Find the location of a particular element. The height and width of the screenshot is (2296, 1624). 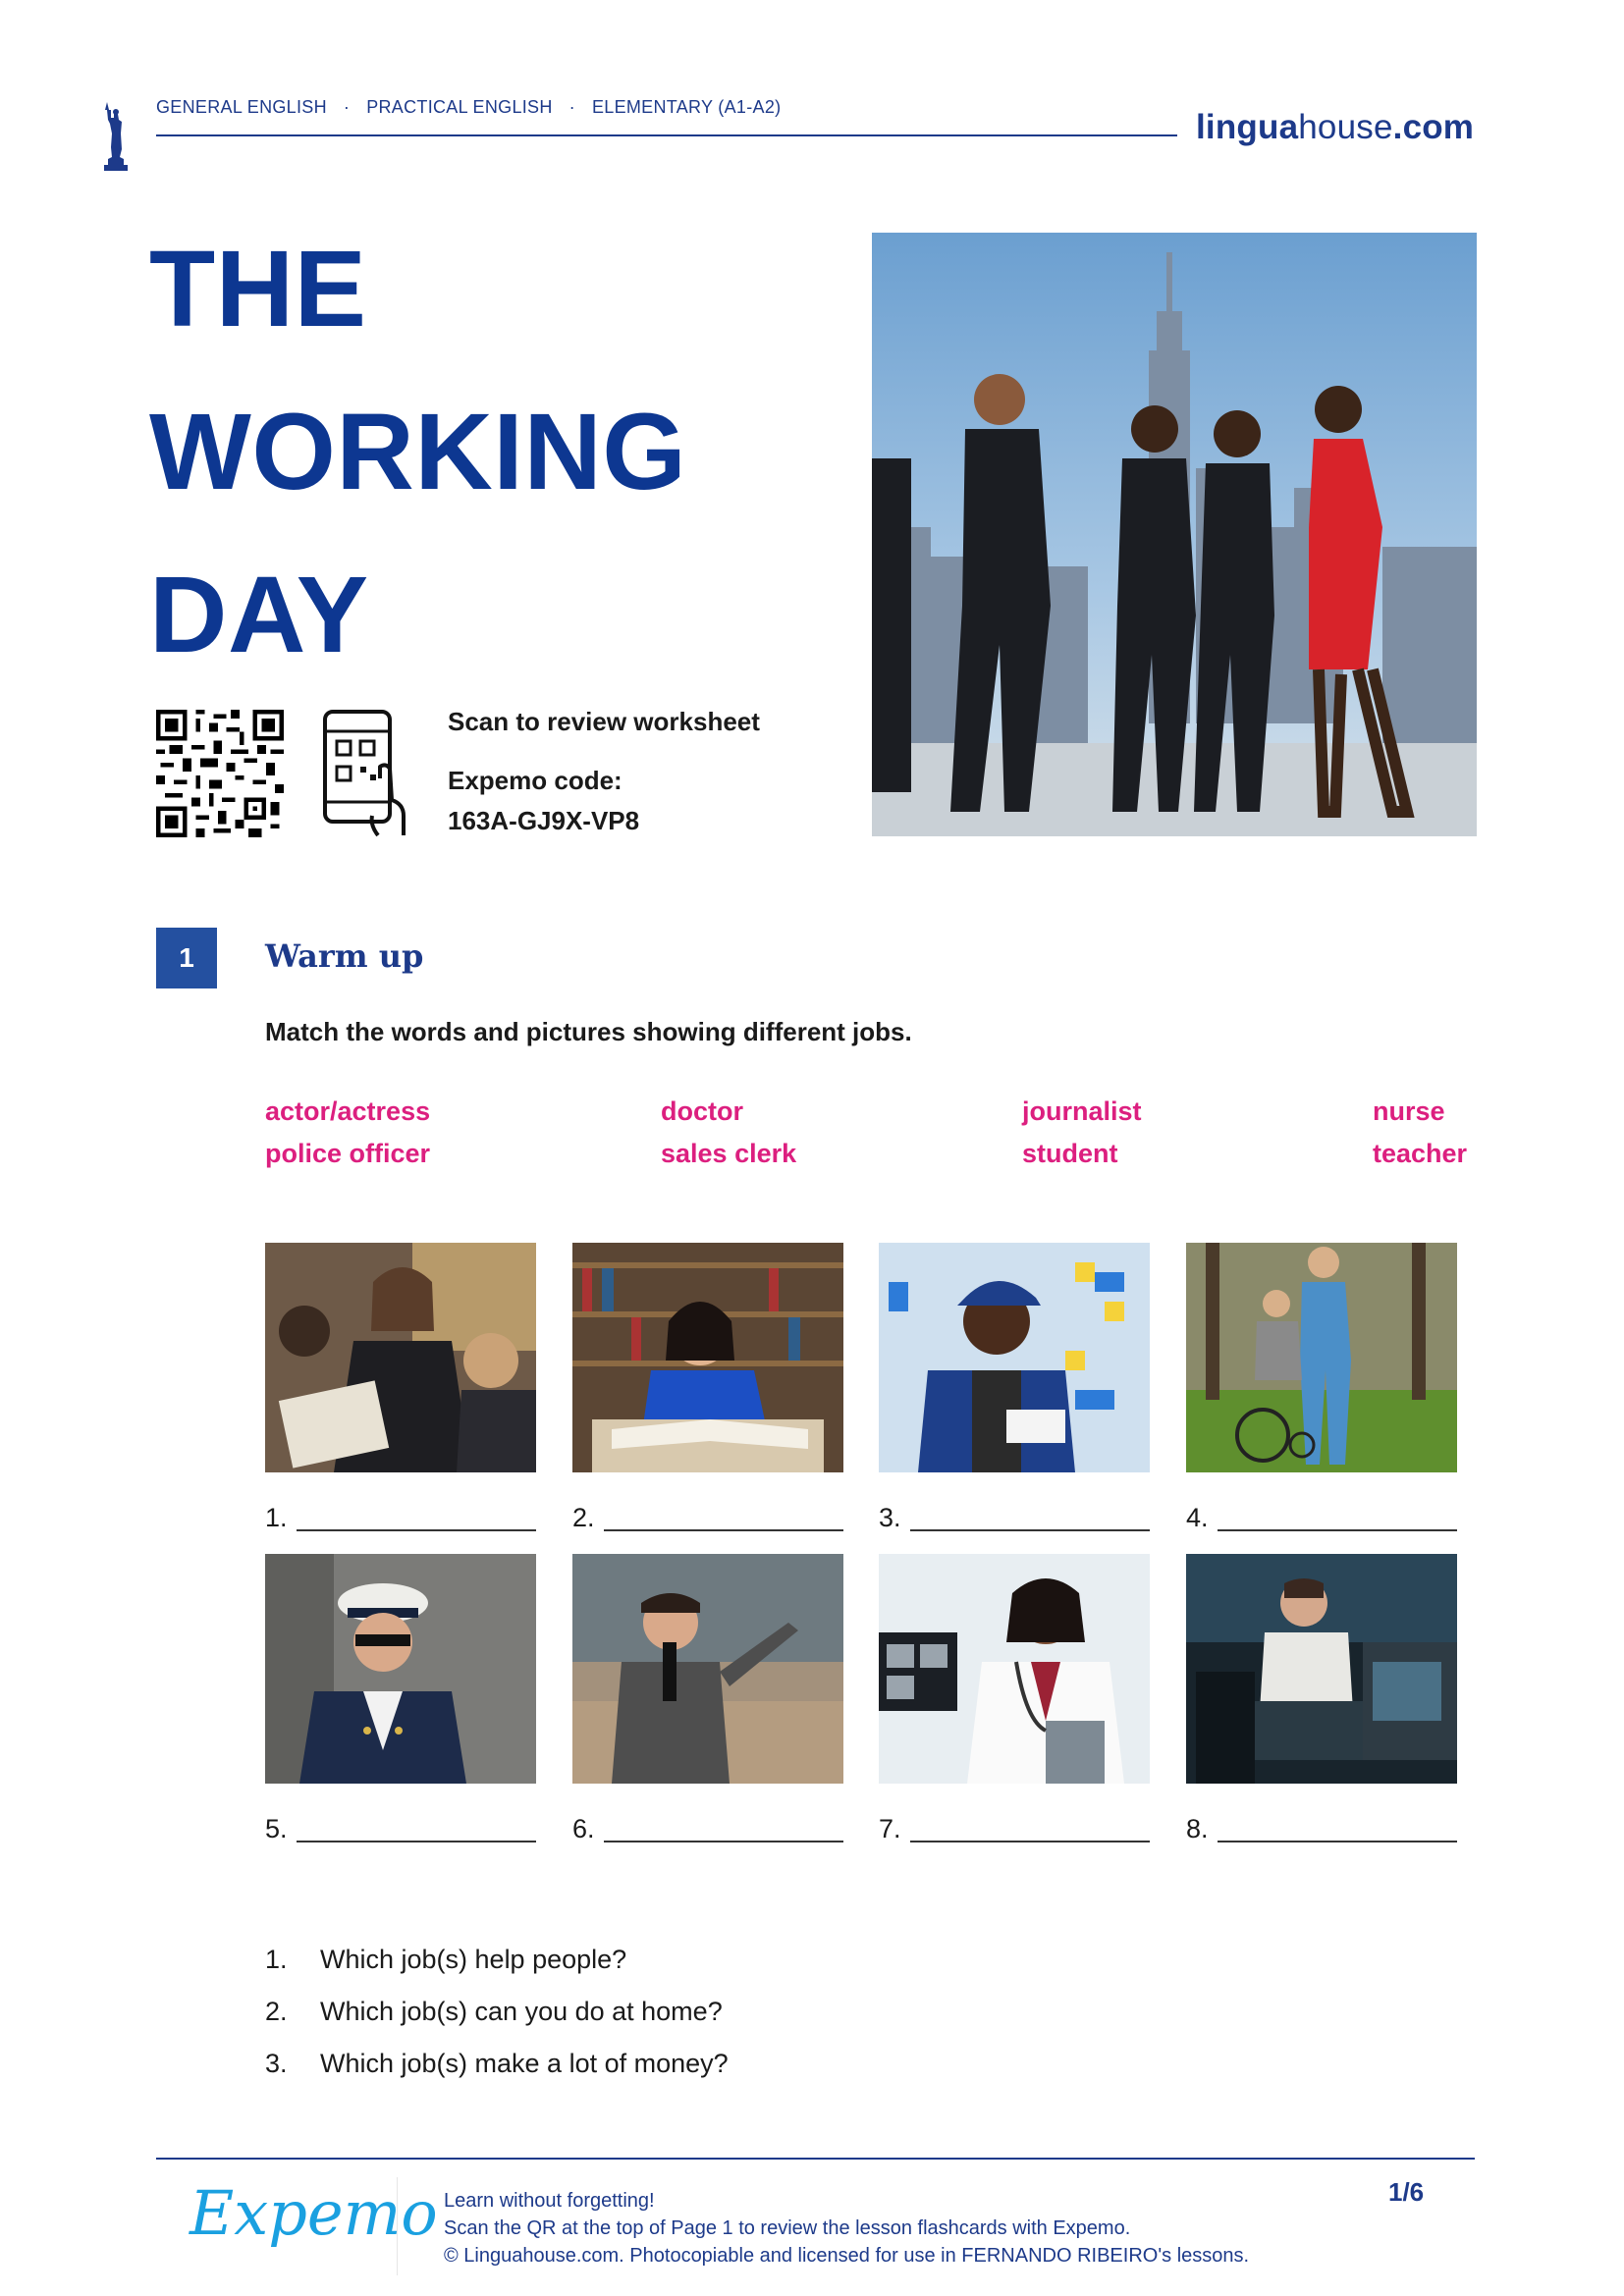

question-text: Which job(s) make a lot of money? is located at coordinates (524, 2063).